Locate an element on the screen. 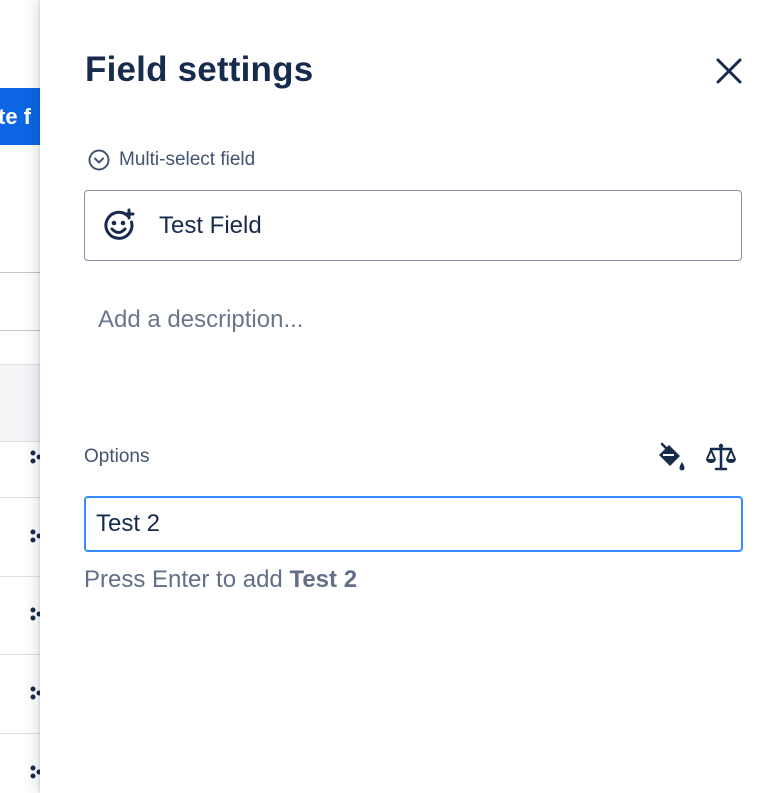  close-icon is located at coordinates (729, 71).